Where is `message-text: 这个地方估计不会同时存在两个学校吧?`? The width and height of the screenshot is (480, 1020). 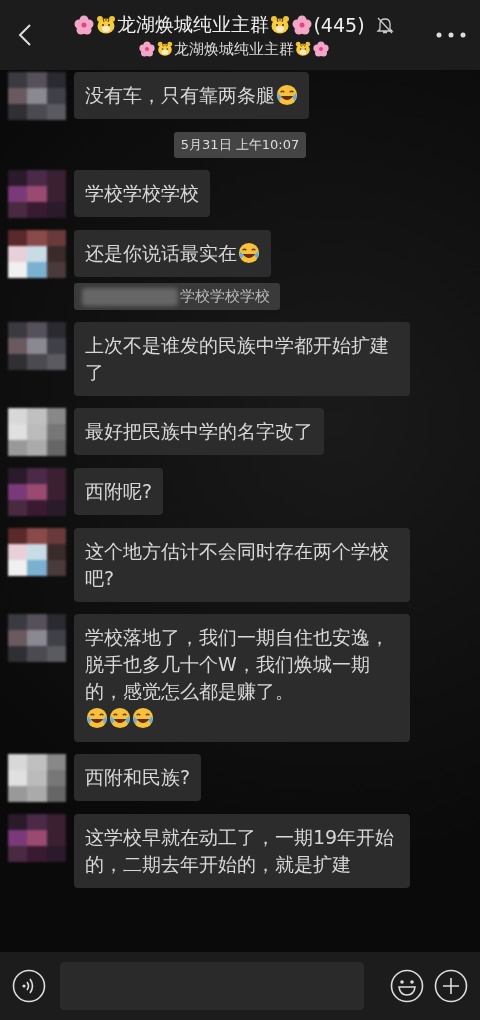
message-text: 这个地方估计不会同时存在两个学校吧? is located at coordinates (237, 564).